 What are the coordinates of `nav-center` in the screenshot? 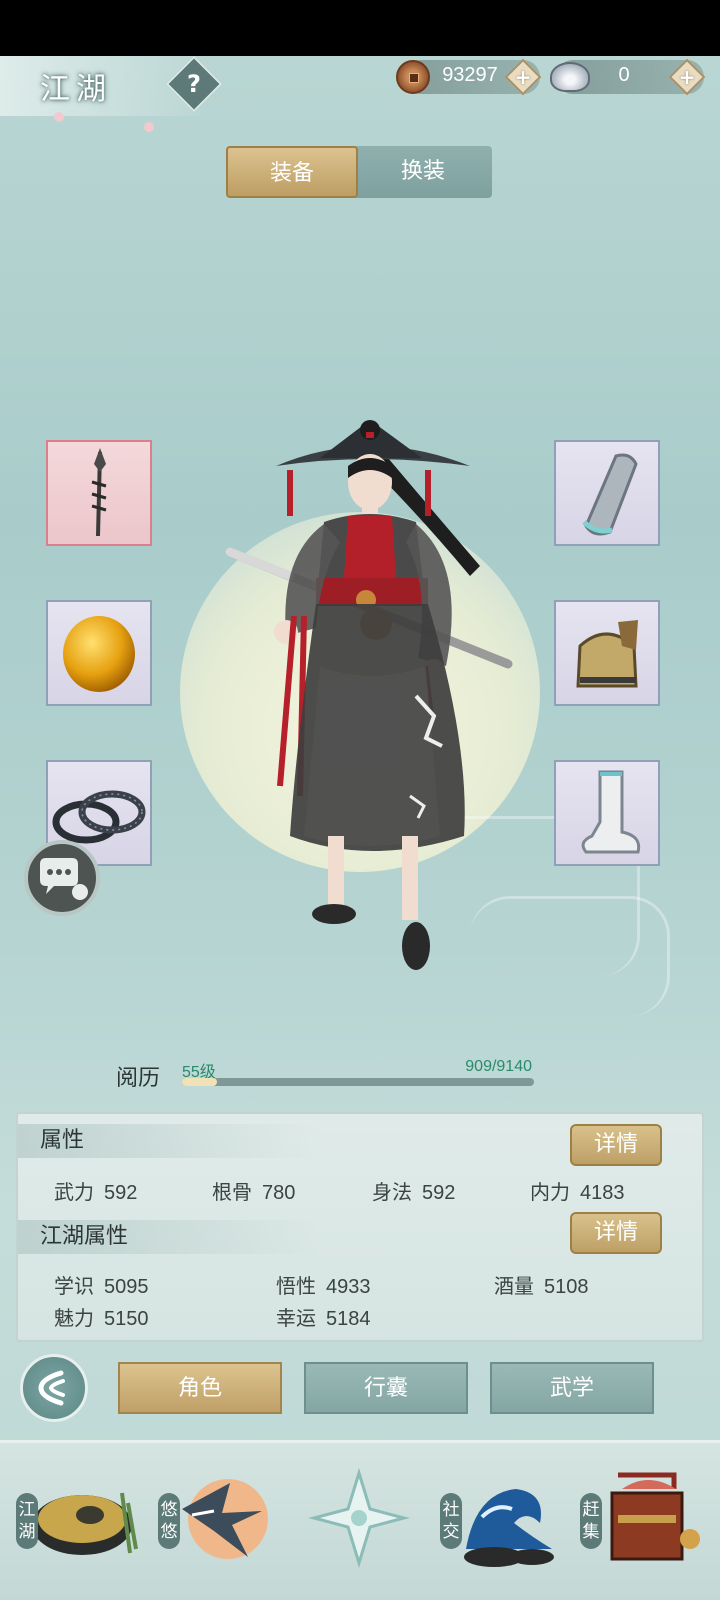 It's located at (359, 1518).